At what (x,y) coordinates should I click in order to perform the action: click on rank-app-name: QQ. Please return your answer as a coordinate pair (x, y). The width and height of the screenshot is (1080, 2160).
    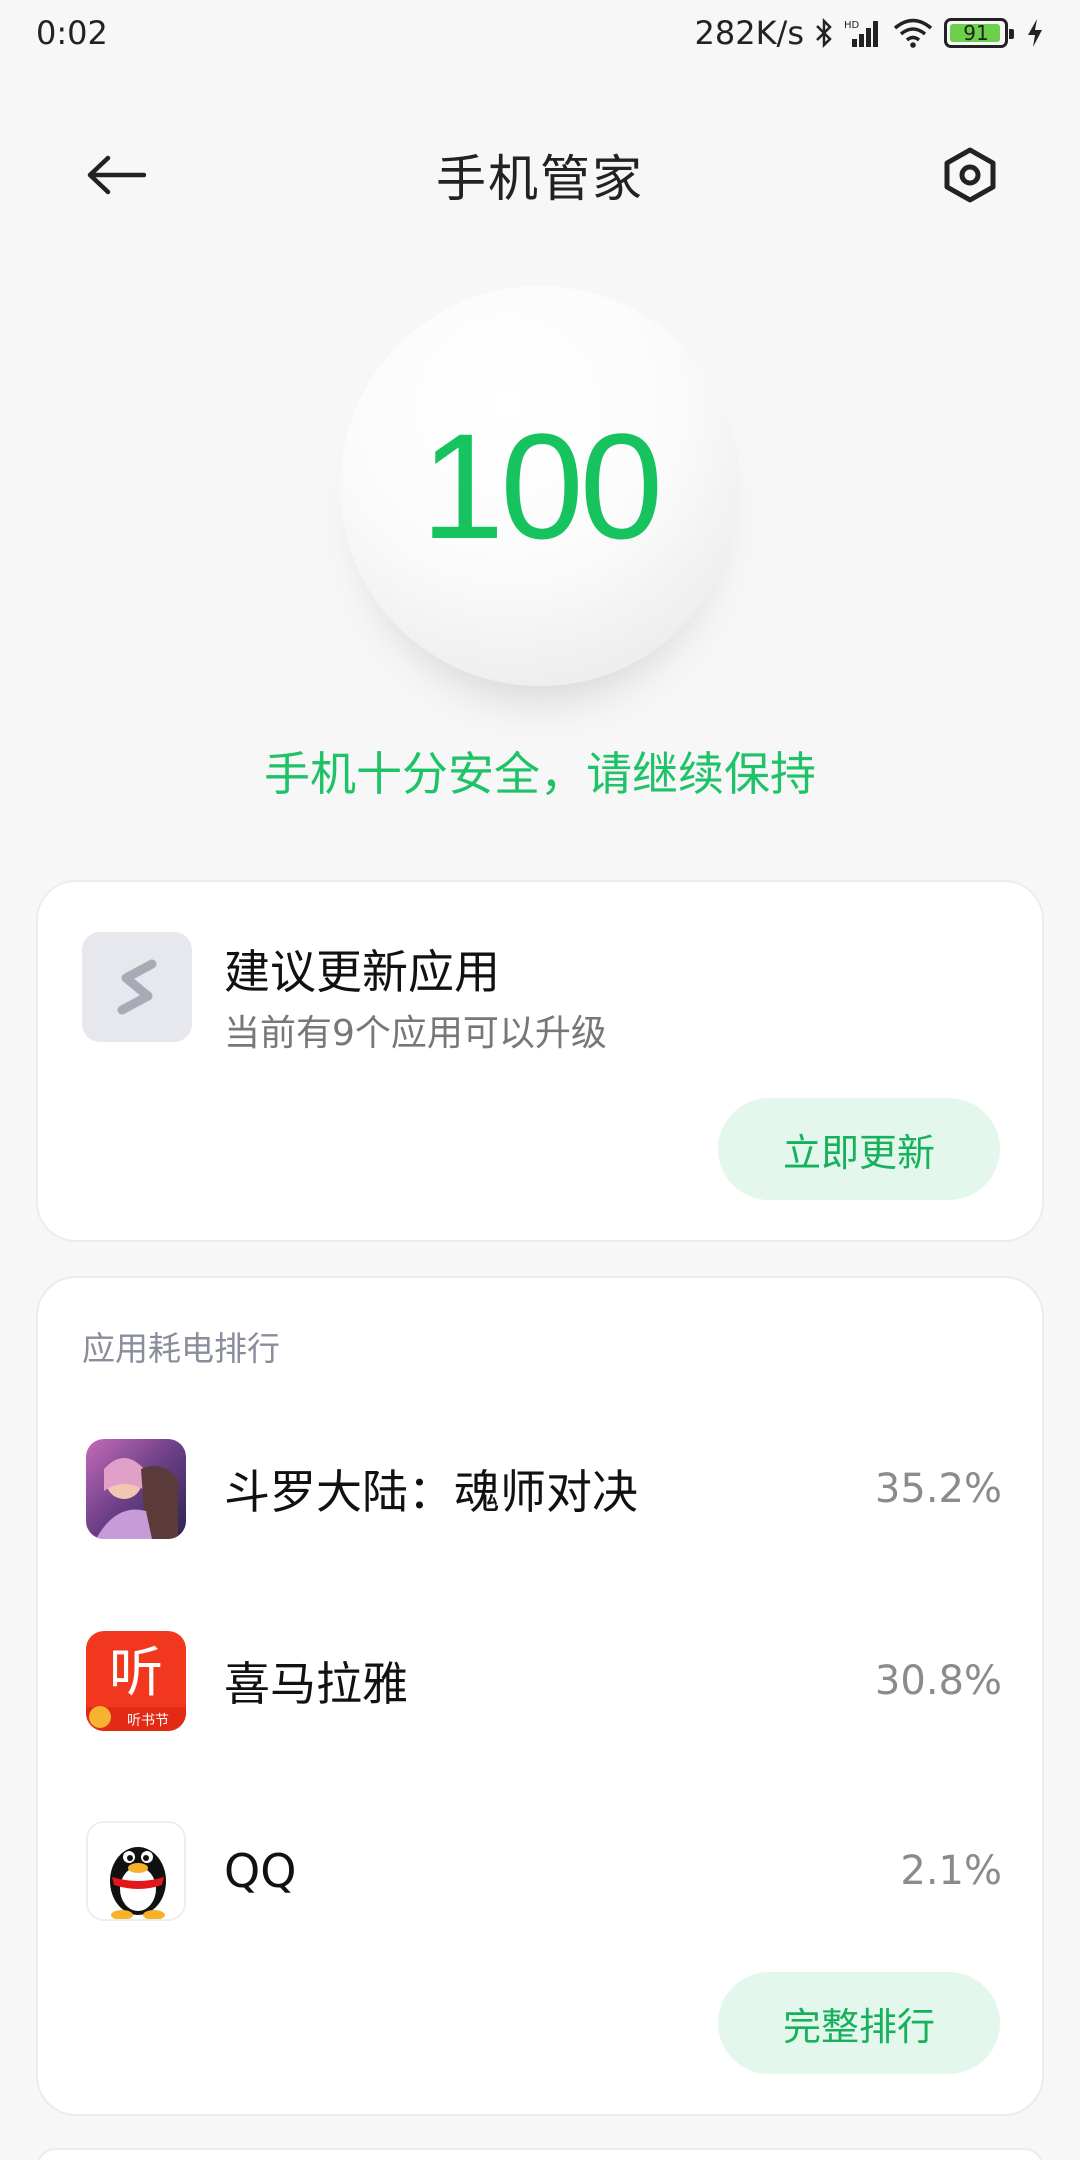
    Looking at the image, I should click on (260, 1871).